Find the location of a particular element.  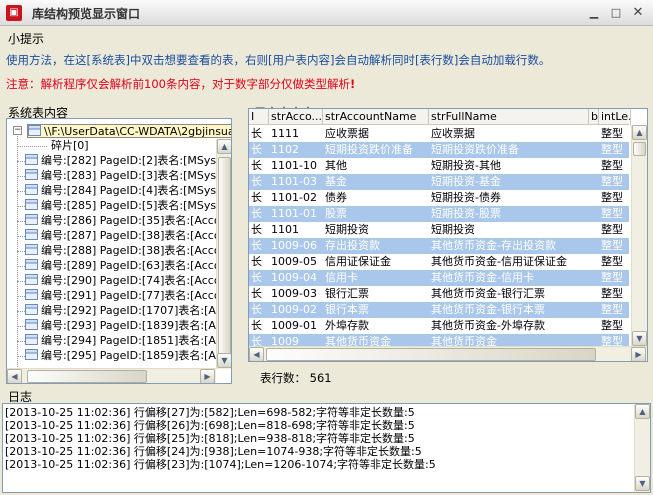

row-count-label: 表行数： is located at coordinates (283, 378).